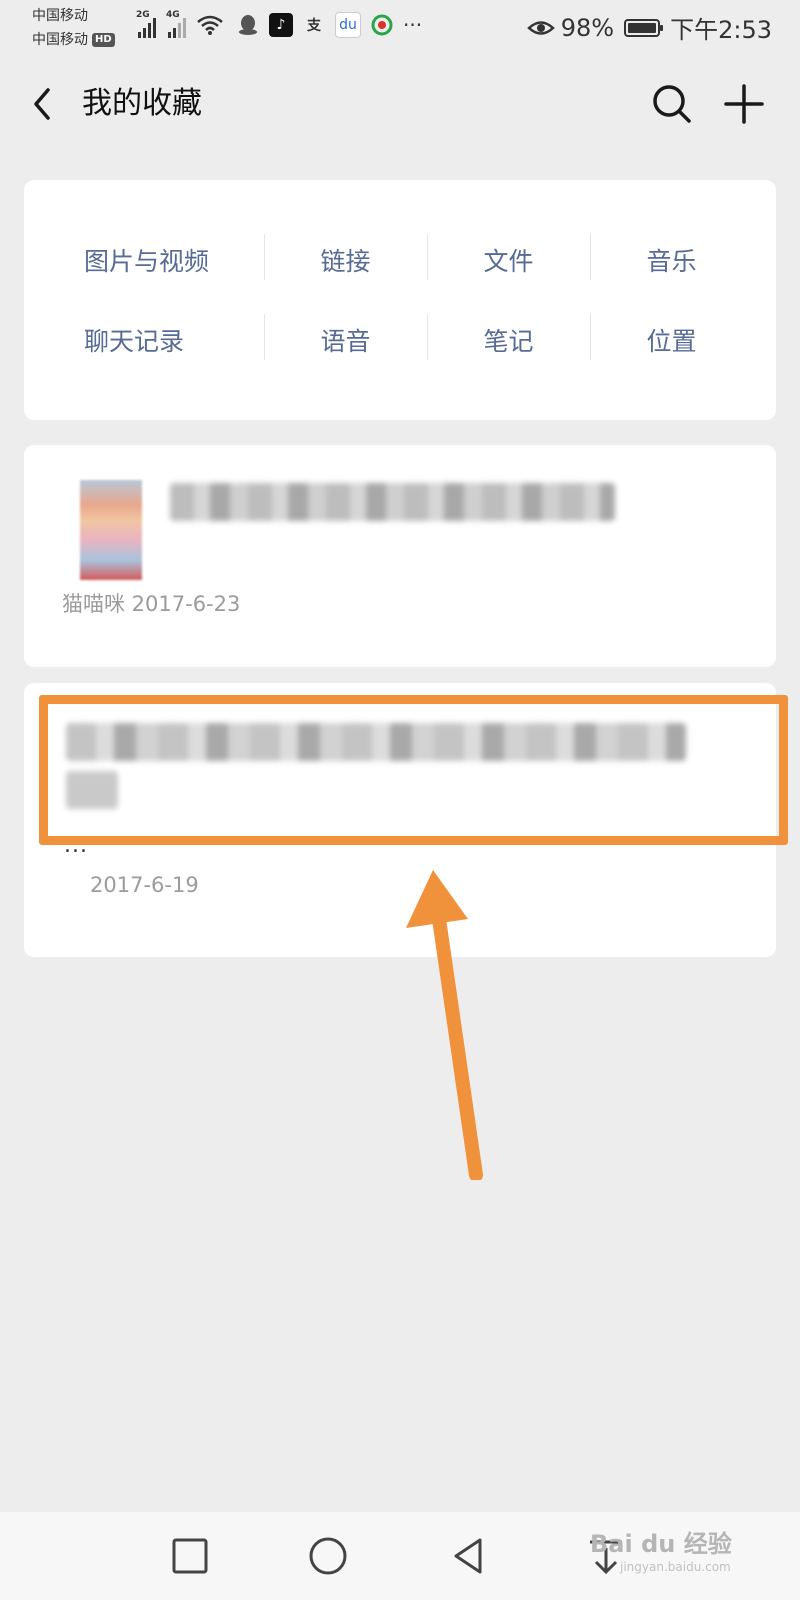  Describe the element at coordinates (671, 257) in the screenshot. I see `category-music: 音乐` at that location.